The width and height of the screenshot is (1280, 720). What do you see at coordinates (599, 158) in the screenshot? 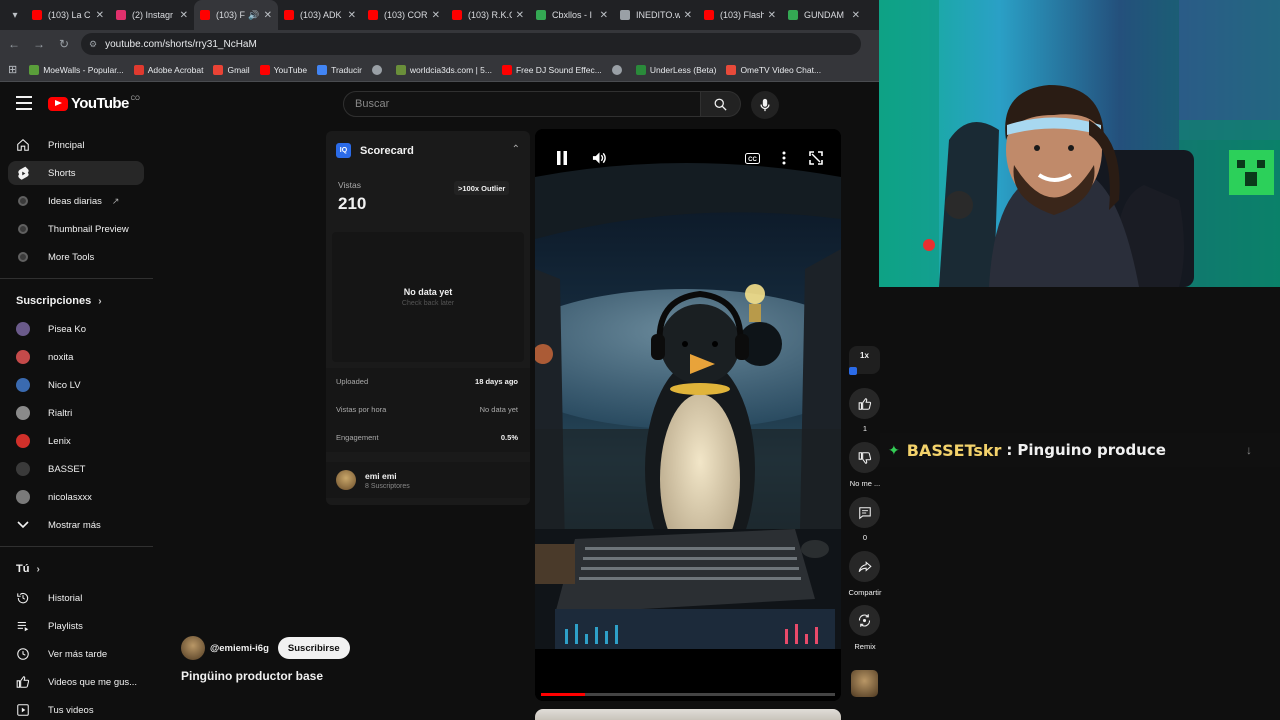
I see `volume-button` at bounding box center [599, 158].